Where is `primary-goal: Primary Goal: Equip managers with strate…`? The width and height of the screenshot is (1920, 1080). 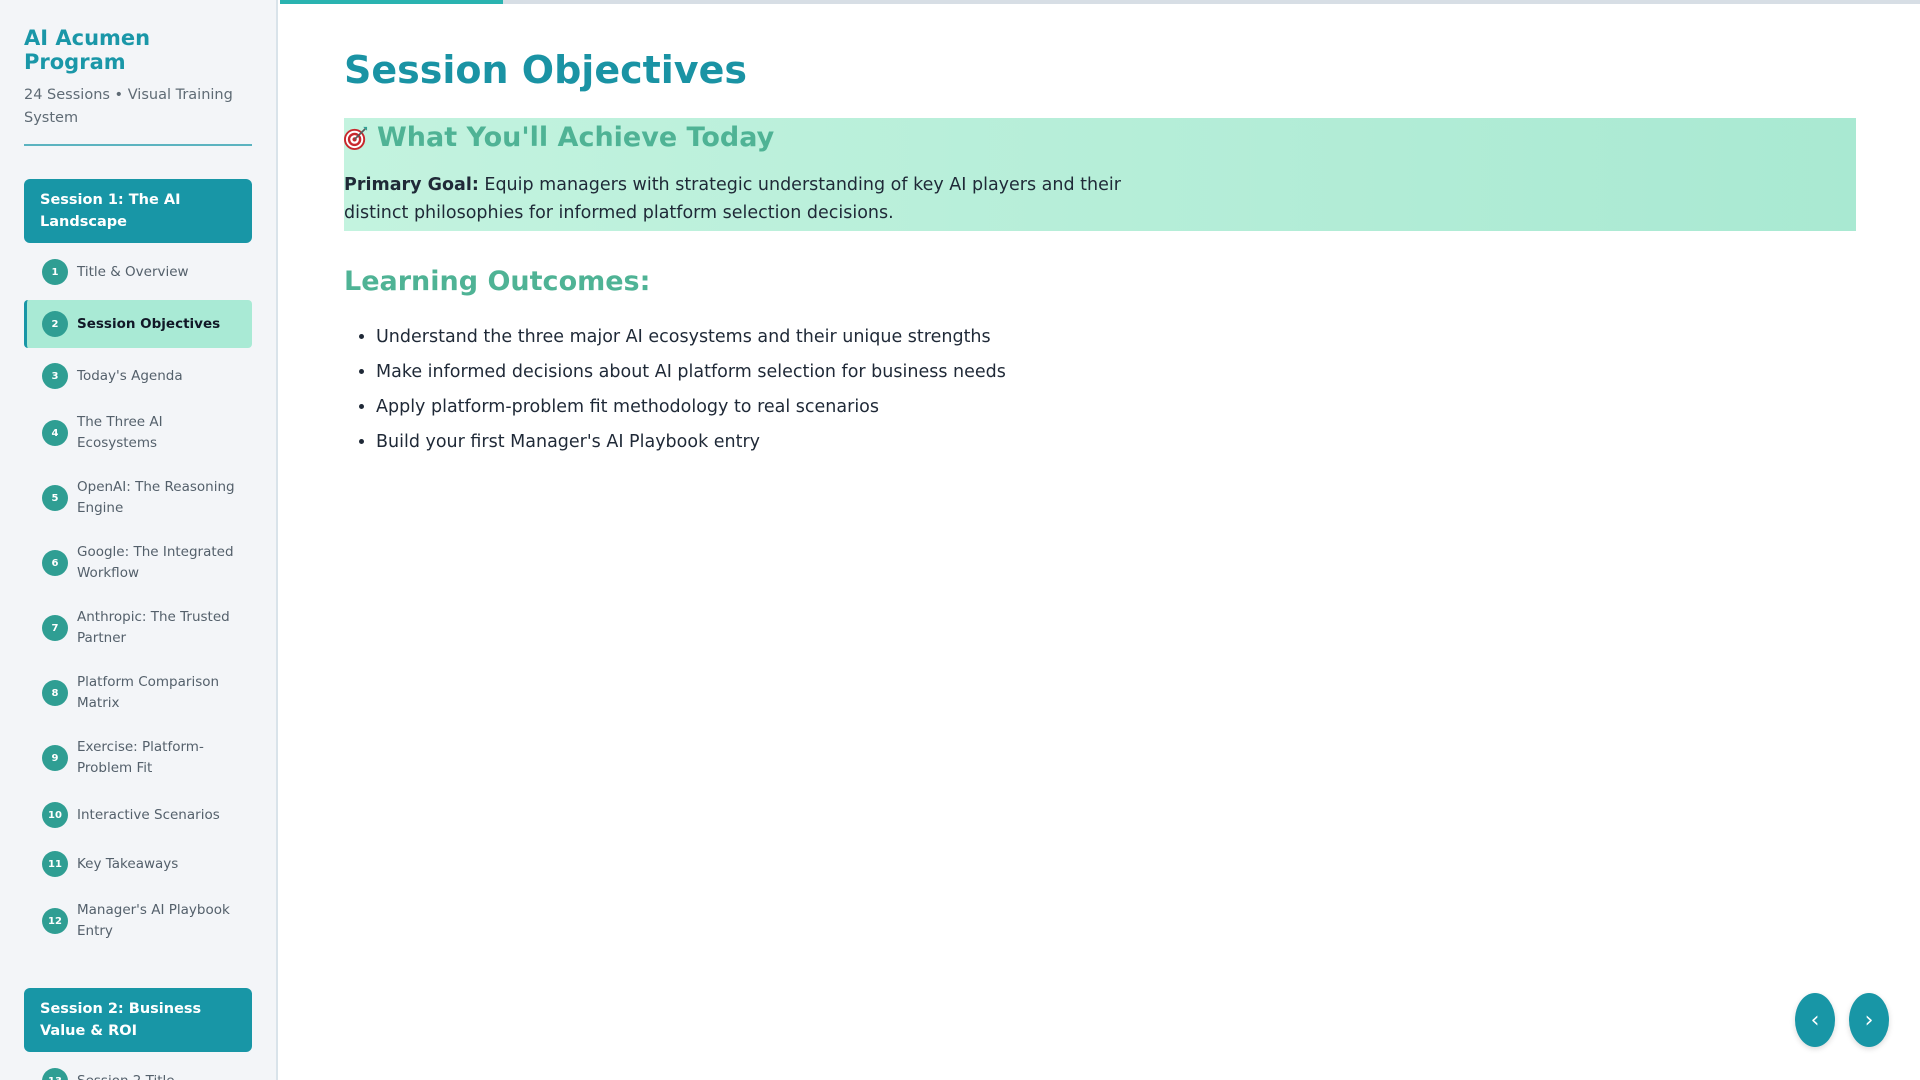
primary-goal: Primary Goal: Equip managers with strate… is located at coordinates (744, 199).